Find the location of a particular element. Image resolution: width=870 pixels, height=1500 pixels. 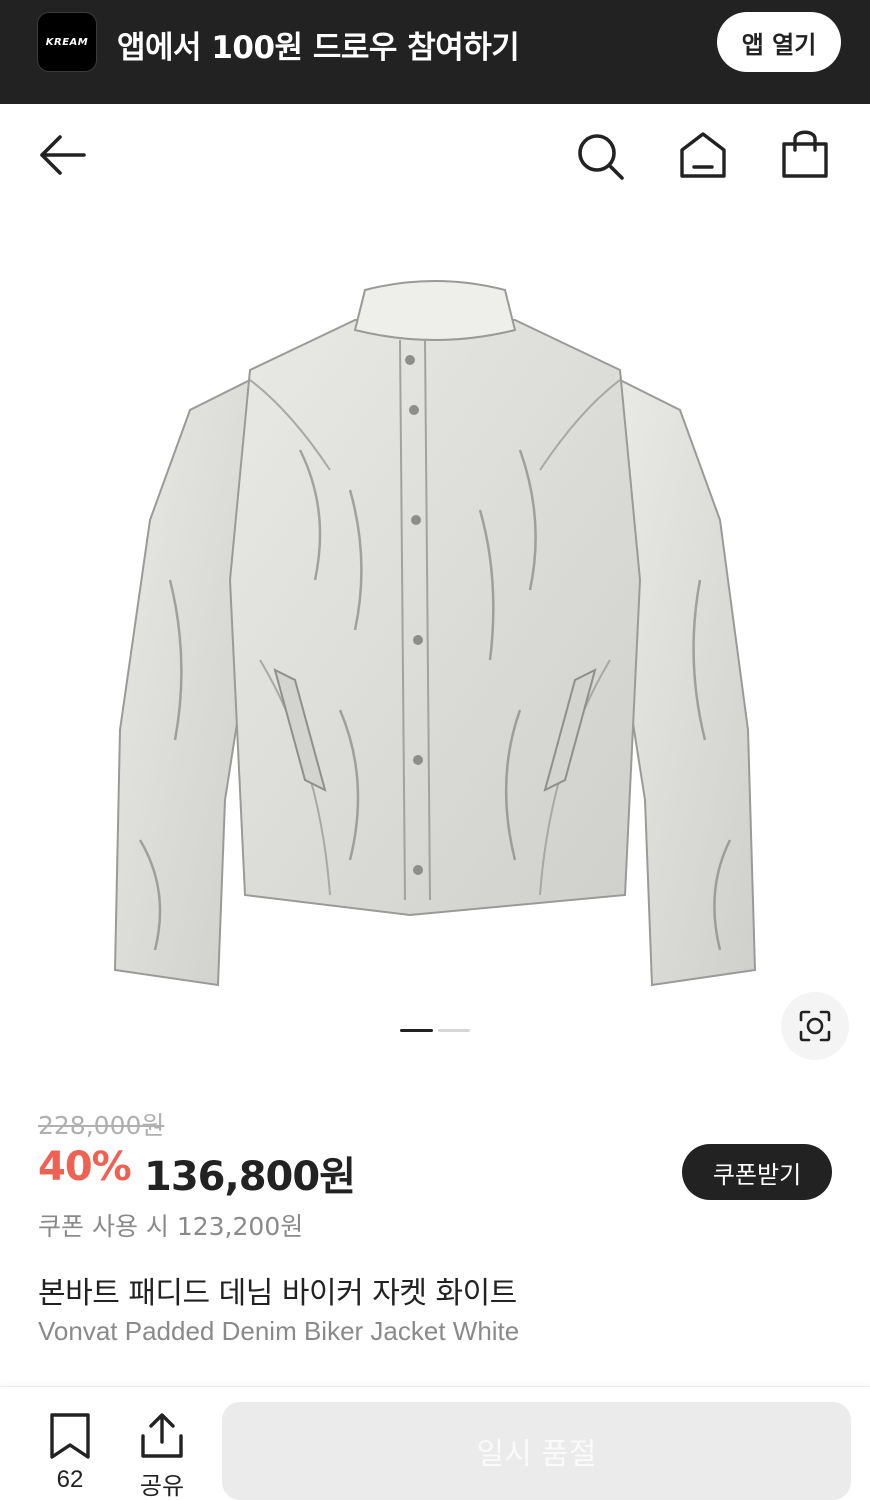

search-icon is located at coordinates (600, 156).